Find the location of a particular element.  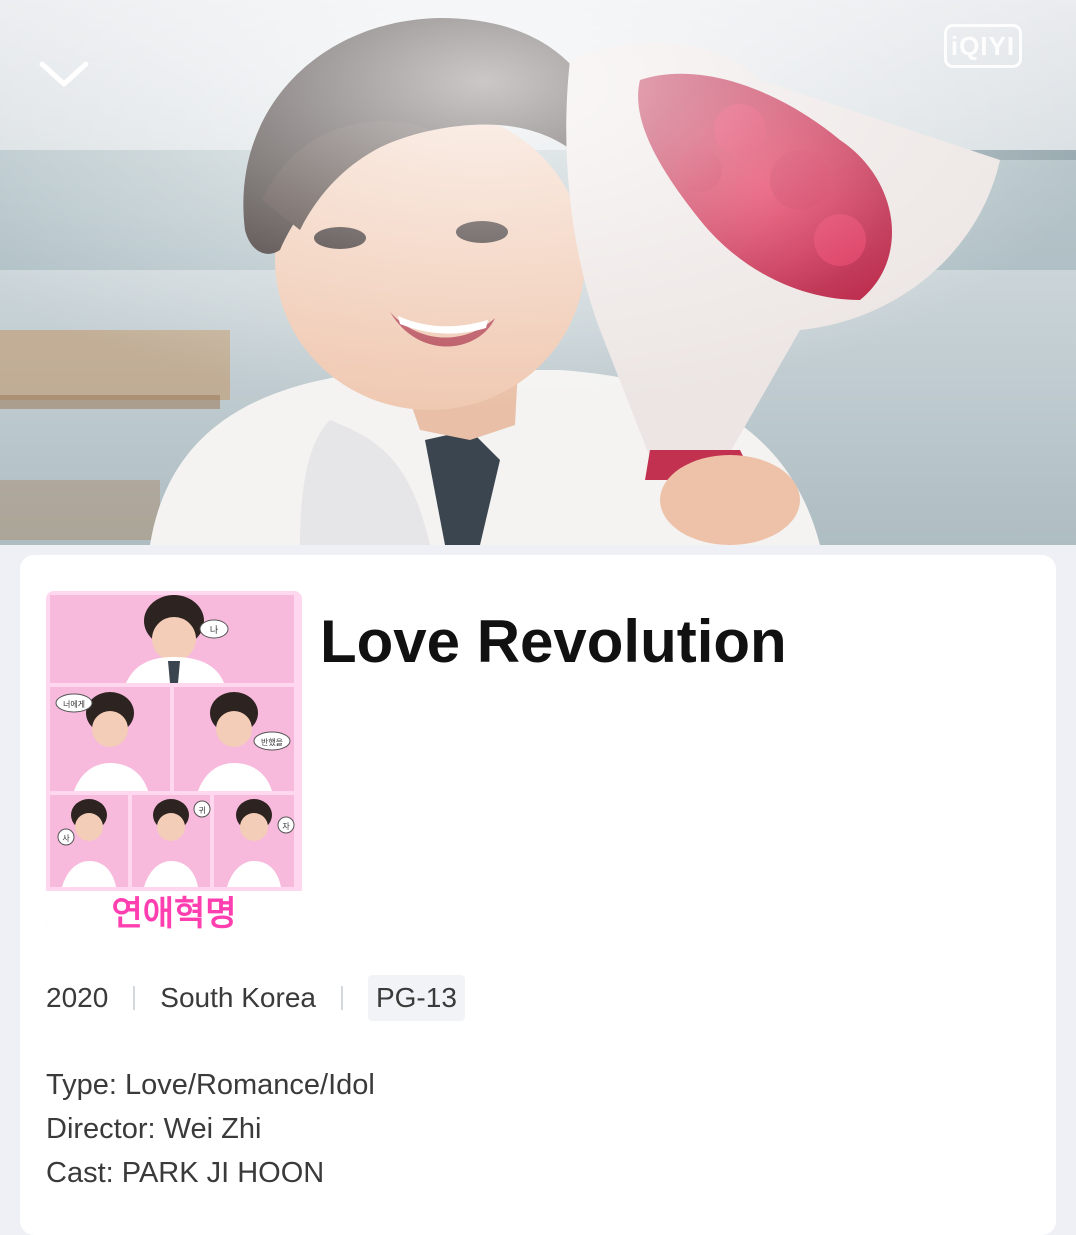

poster-image: 나 너에게 반했을 사 귀 자 연애혁명 is located at coordinates (174, 761).